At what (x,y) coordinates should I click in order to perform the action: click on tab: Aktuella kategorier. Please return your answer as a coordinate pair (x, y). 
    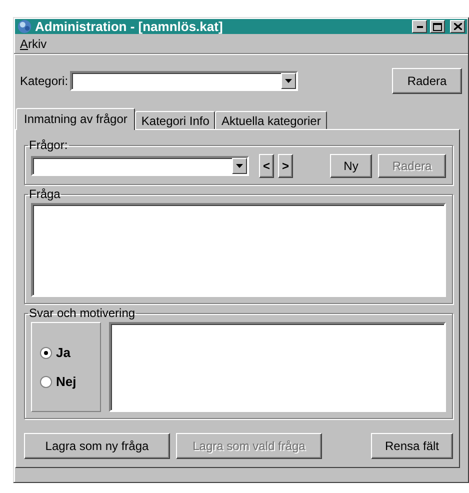
    Looking at the image, I should click on (271, 120).